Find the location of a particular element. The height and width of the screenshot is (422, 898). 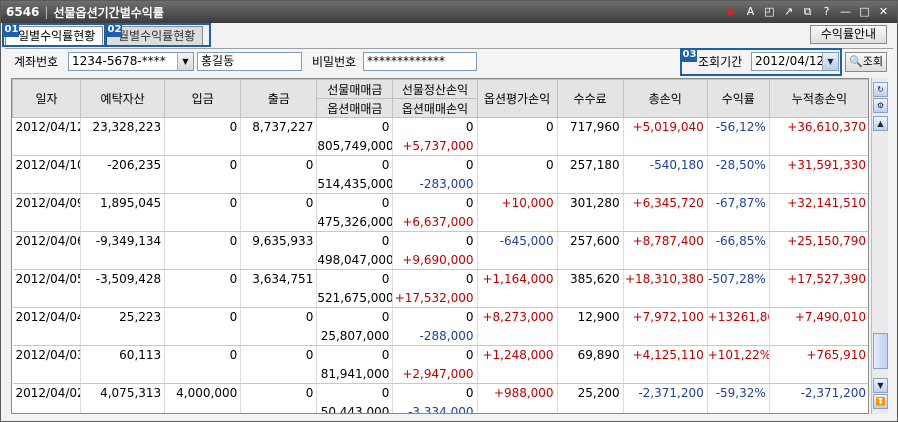

header-fut-trade: 선물매매금 is located at coordinates (355, 89).